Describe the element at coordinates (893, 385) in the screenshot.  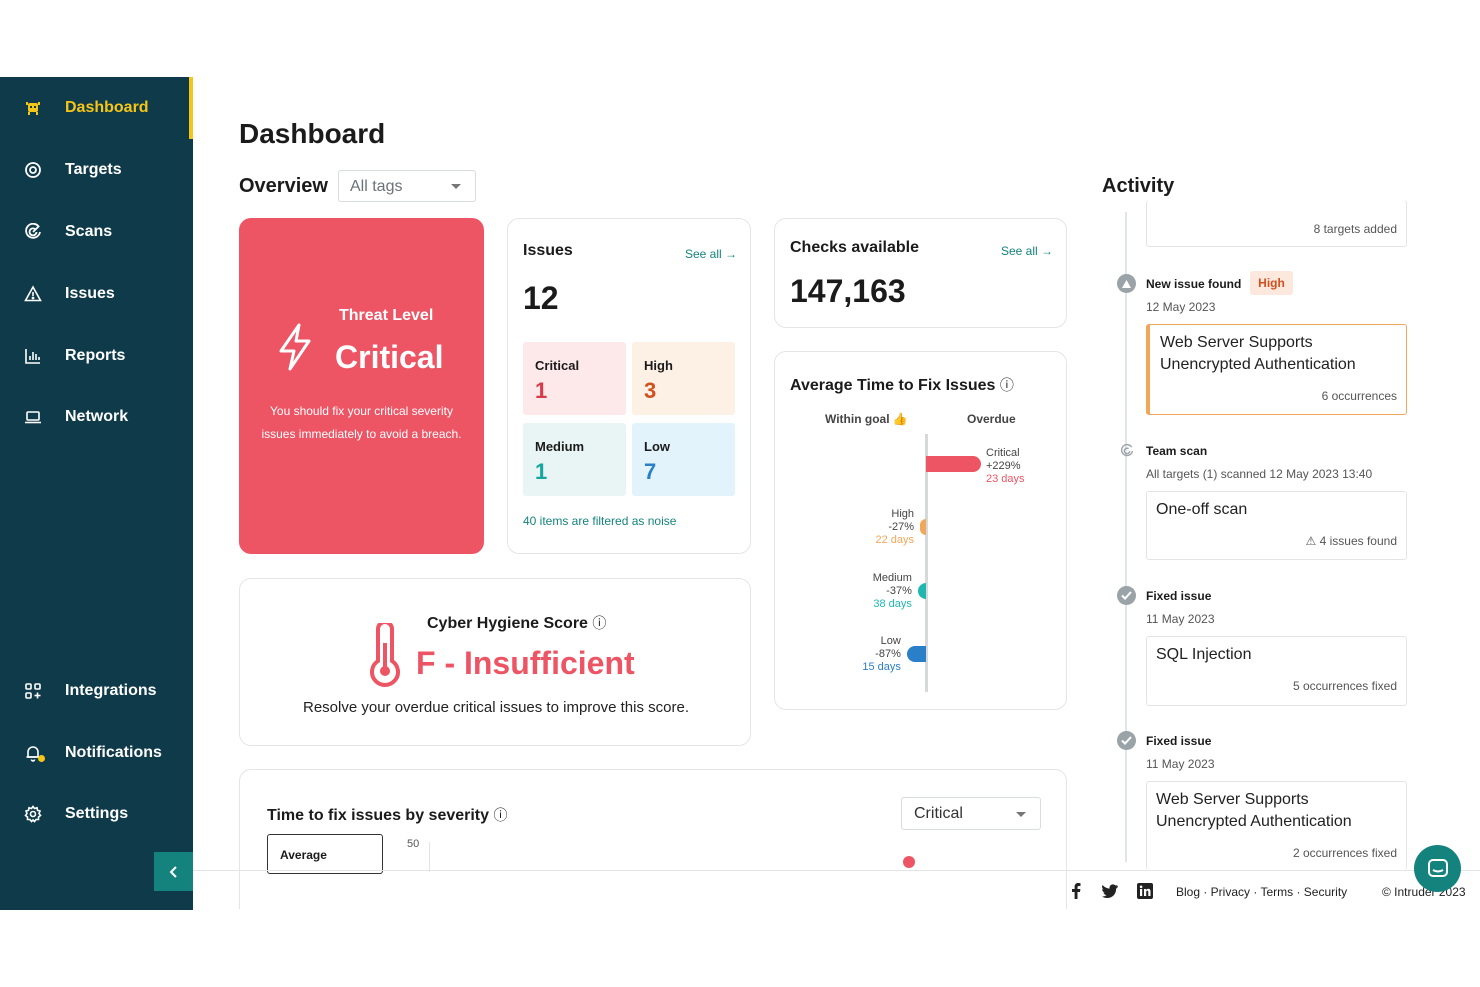
I see `avg-fix-title-text: Average Time to Fix Issues` at that location.